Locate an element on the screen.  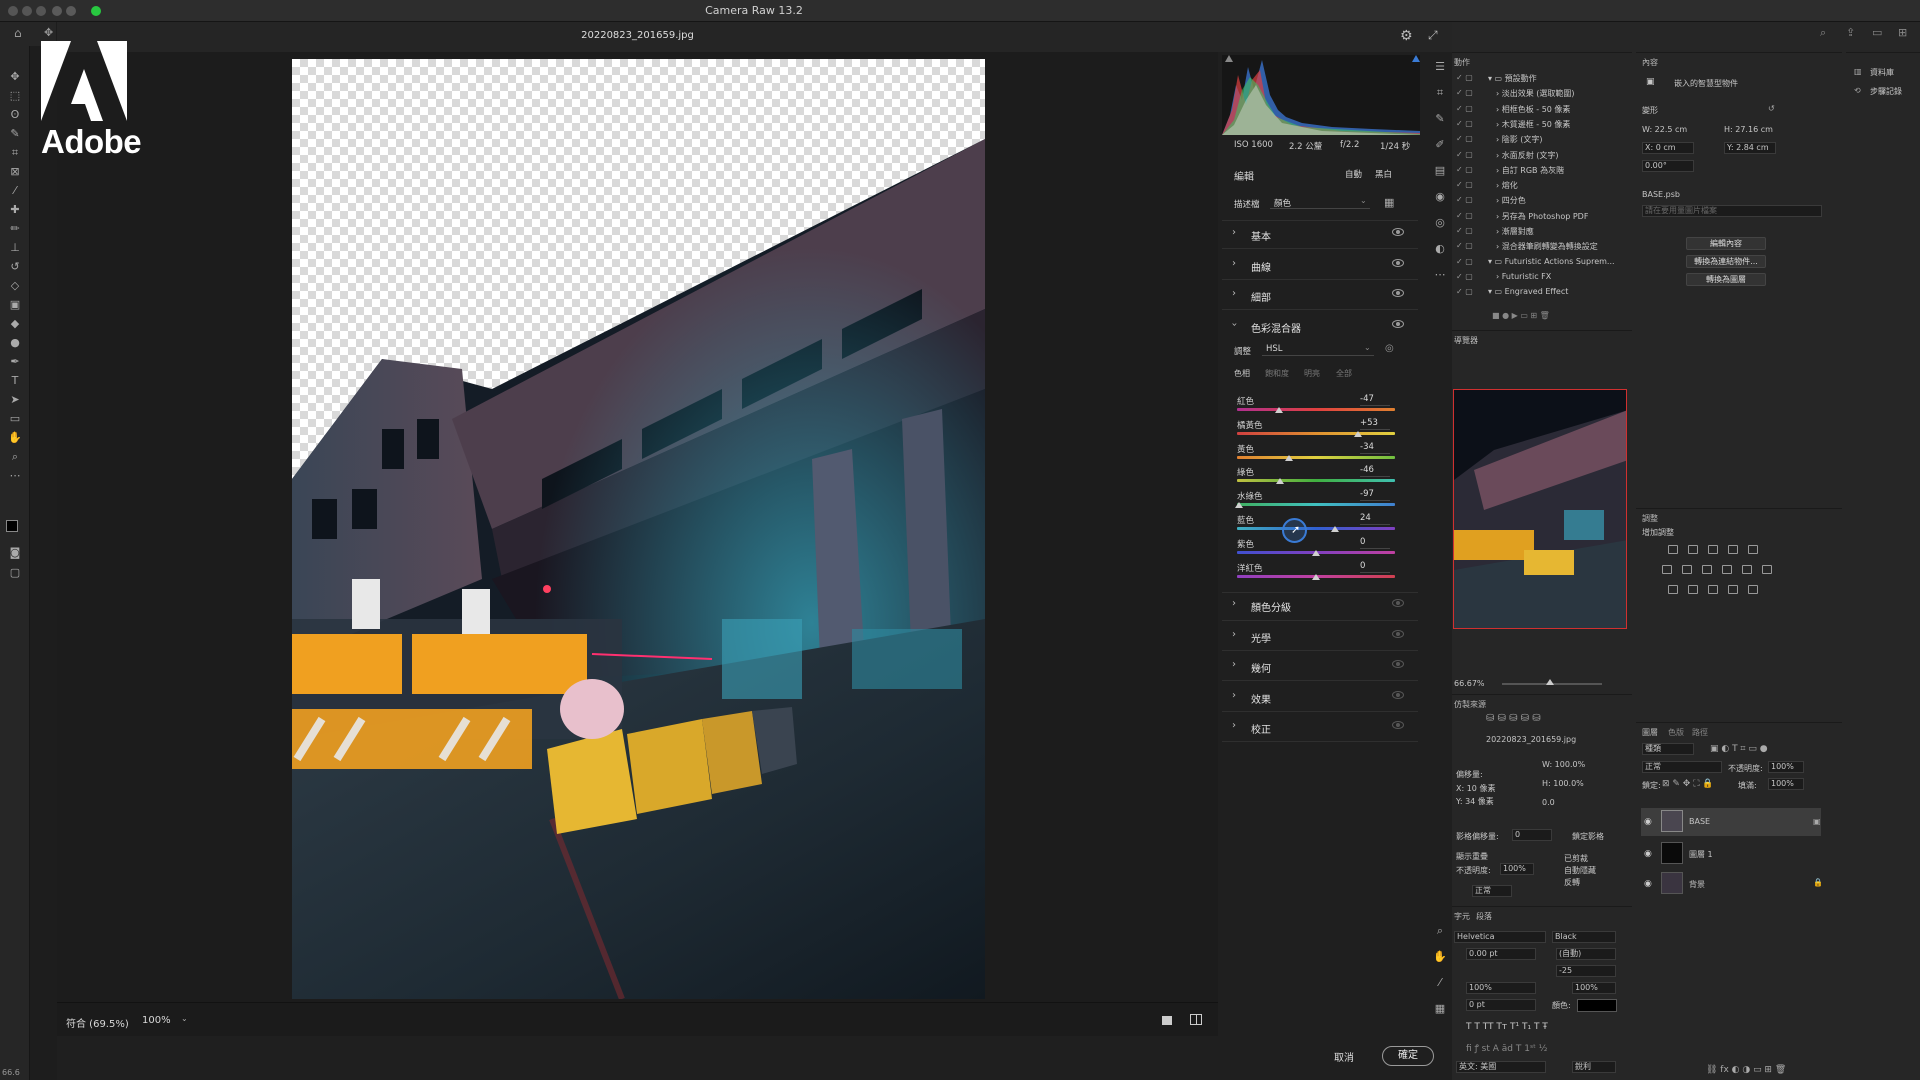
y-field: Y: 2.84 cm is located at coordinates (1750, 148).